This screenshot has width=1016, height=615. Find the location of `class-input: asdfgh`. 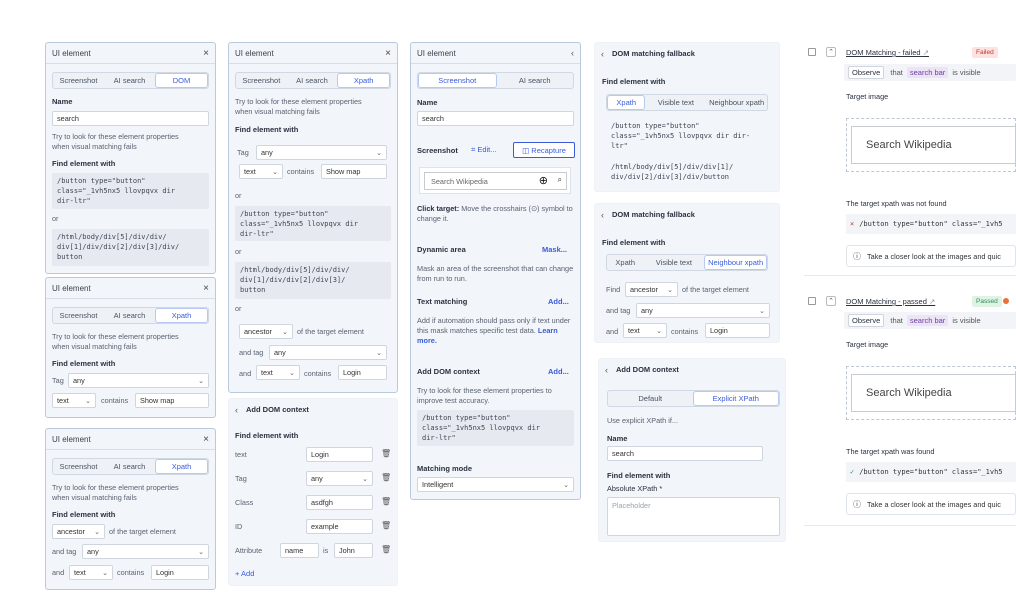

class-input: asdfgh is located at coordinates (339, 502).